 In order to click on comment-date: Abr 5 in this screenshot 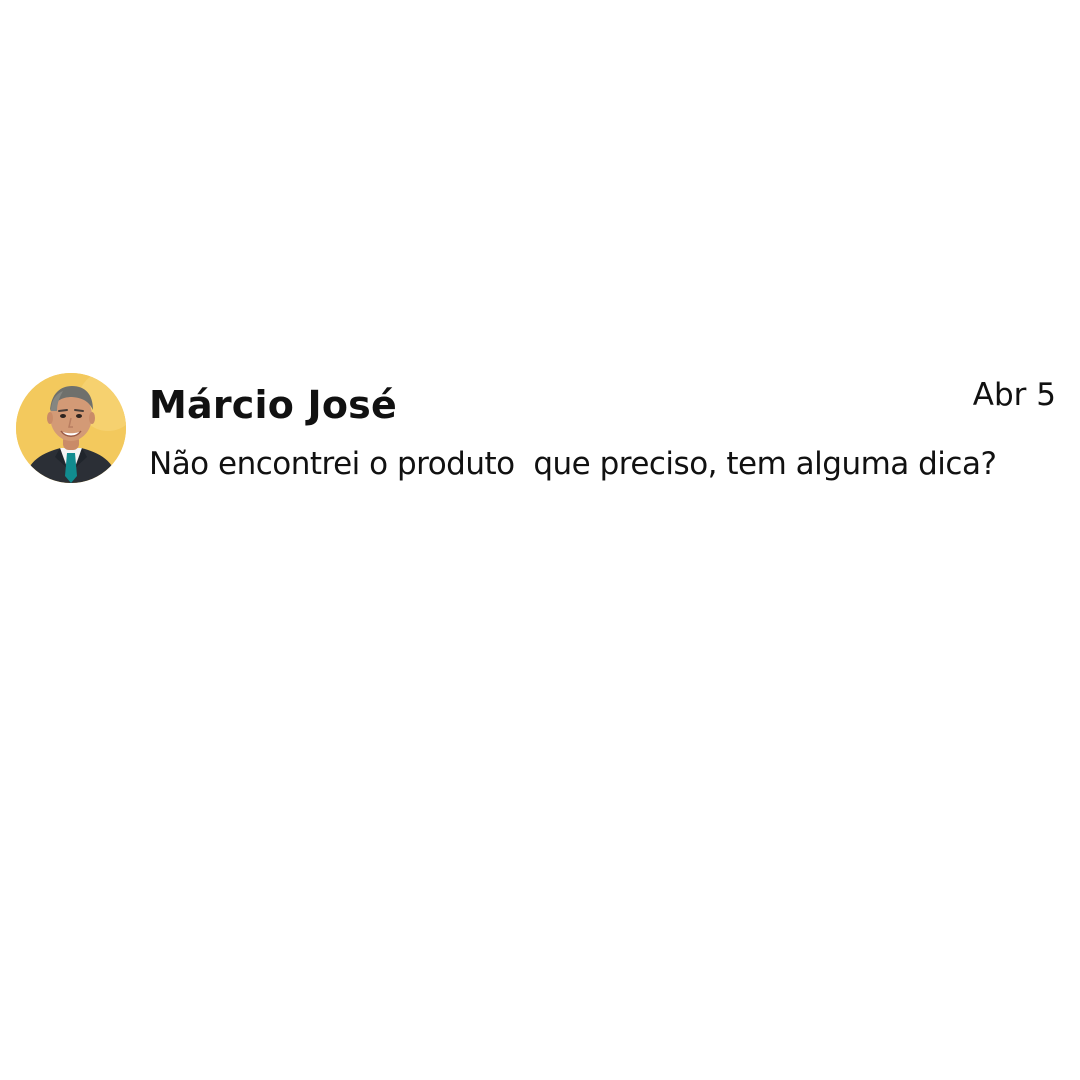, I will do `click(1014, 395)`.